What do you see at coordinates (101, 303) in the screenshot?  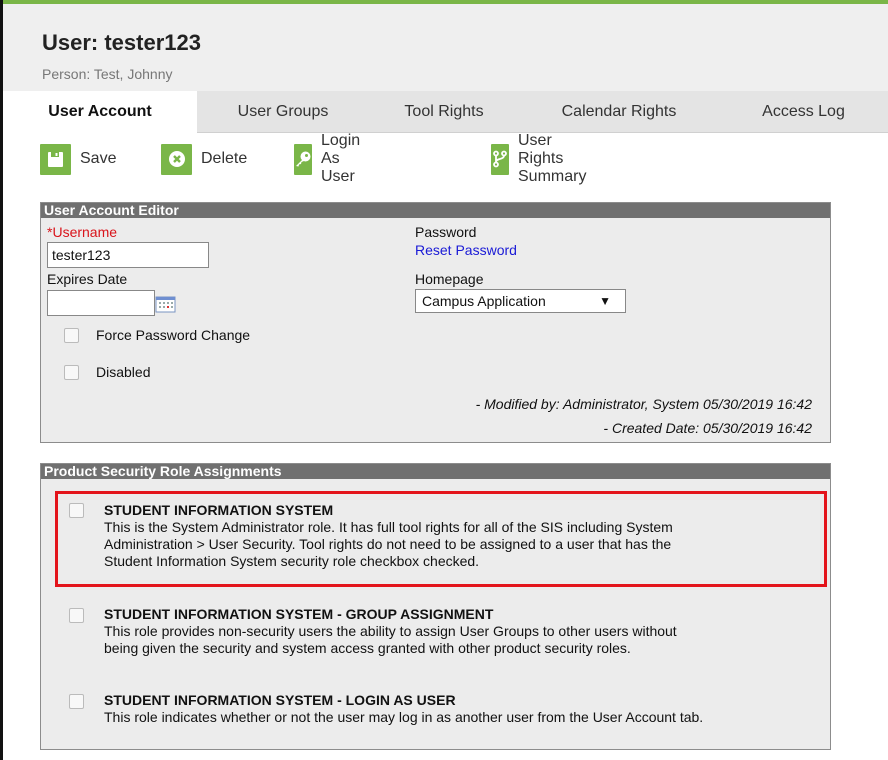 I see `expires-date-input` at bounding box center [101, 303].